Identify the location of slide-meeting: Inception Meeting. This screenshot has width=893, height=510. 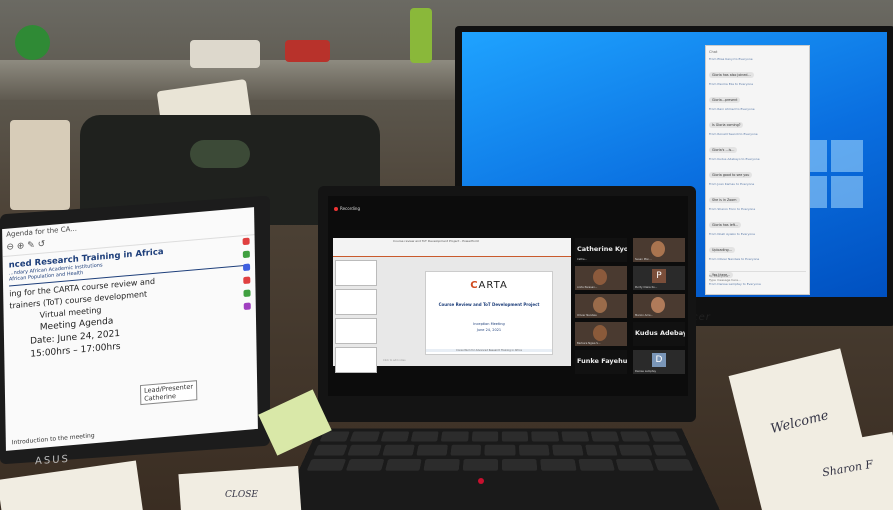
(489, 324).